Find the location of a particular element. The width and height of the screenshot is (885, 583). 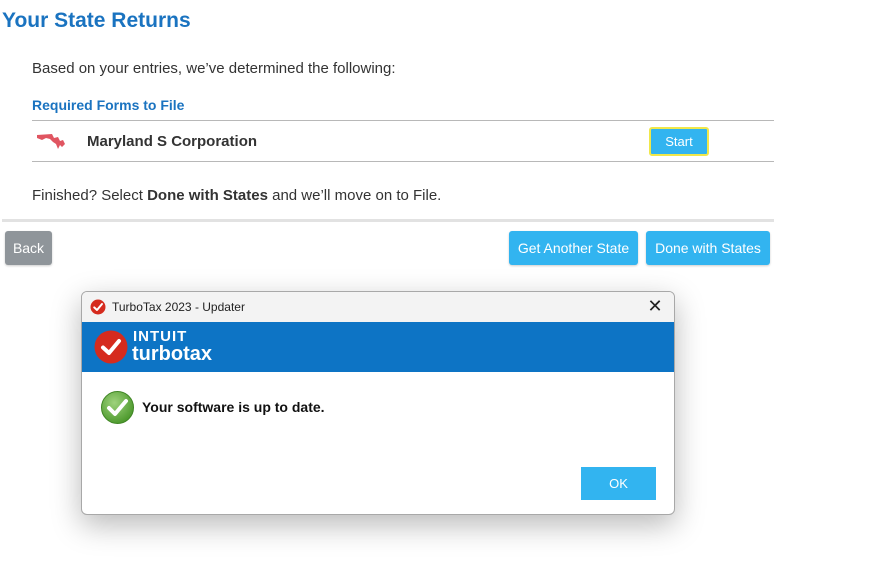

finished-prefix: Finished? Select is located at coordinates (90, 195).